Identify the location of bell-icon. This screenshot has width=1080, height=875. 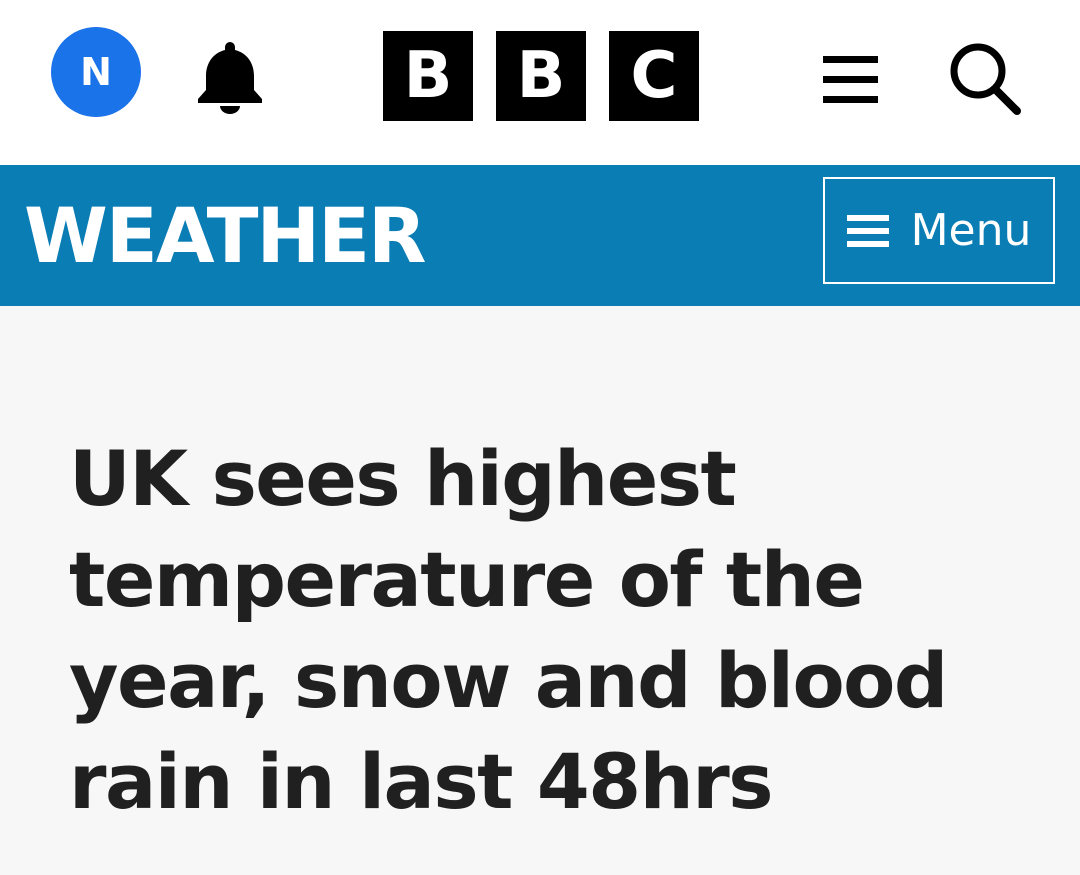
(230, 78).